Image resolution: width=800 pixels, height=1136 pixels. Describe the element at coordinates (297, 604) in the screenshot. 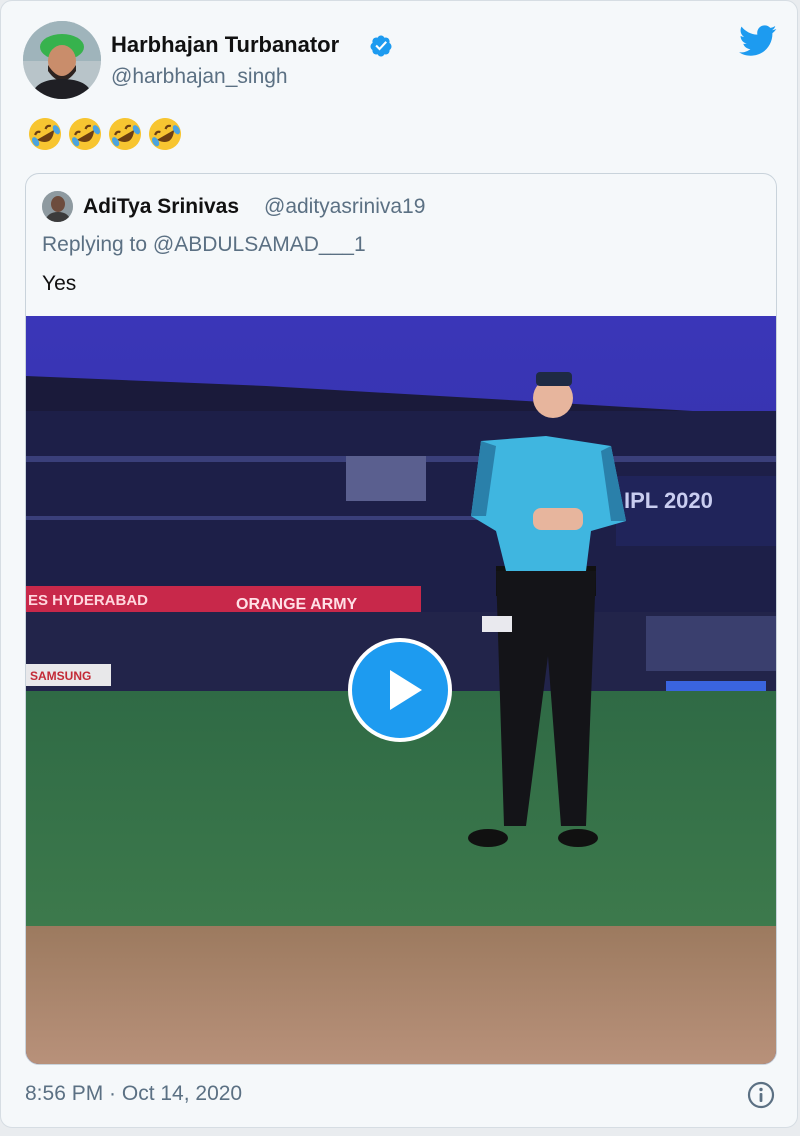

I see `banner-right-text: ORANGE ARMY` at that location.